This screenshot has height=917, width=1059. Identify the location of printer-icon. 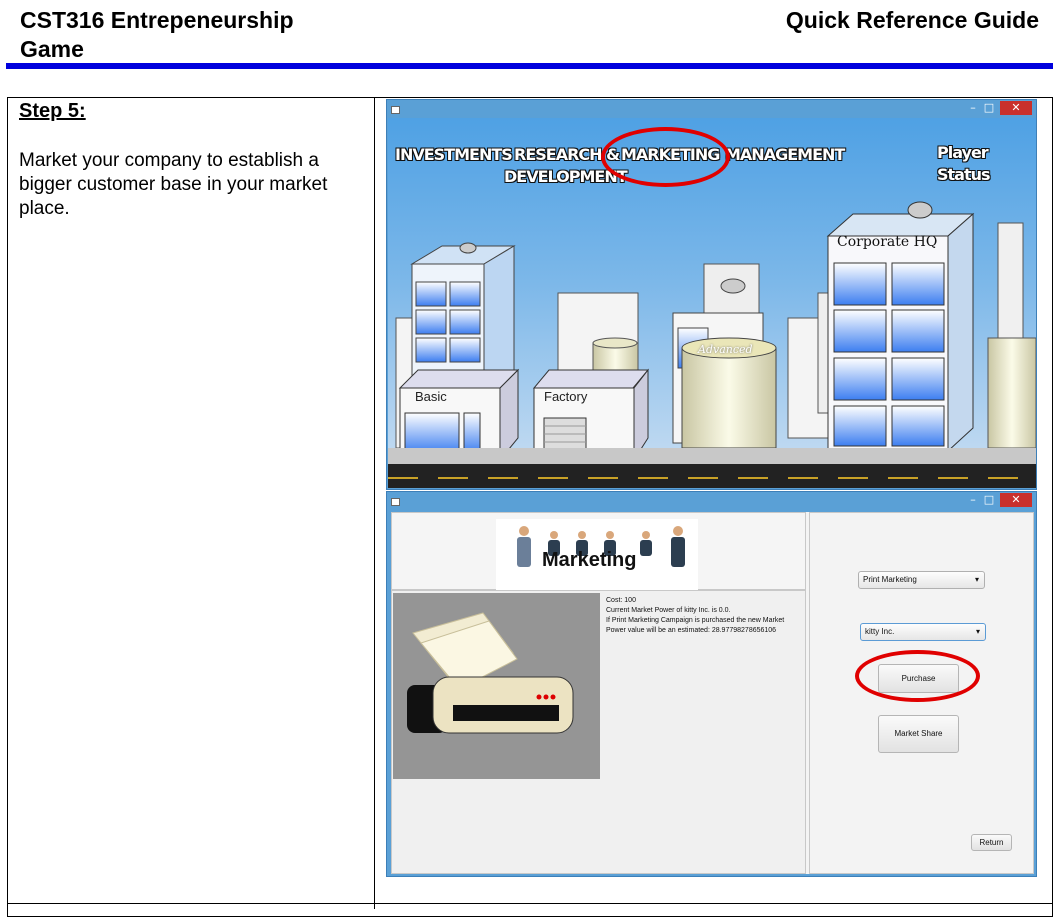
(496, 686).